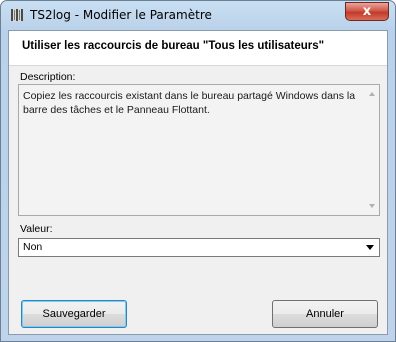 This screenshot has width=396, height=342. I want to click on value-selected: Non, so click(33, 247).